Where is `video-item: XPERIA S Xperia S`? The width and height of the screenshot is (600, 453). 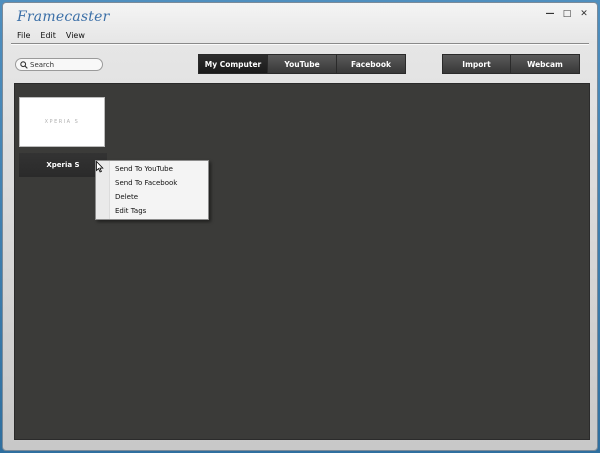 video-item: XPERIA S Xperia S is located at coordinates (63, 137).